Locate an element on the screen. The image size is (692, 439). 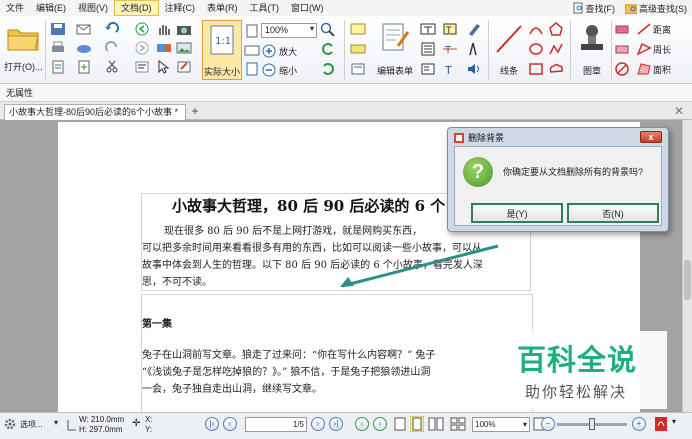
fit-page-icon is located at coordinates (252, 31).